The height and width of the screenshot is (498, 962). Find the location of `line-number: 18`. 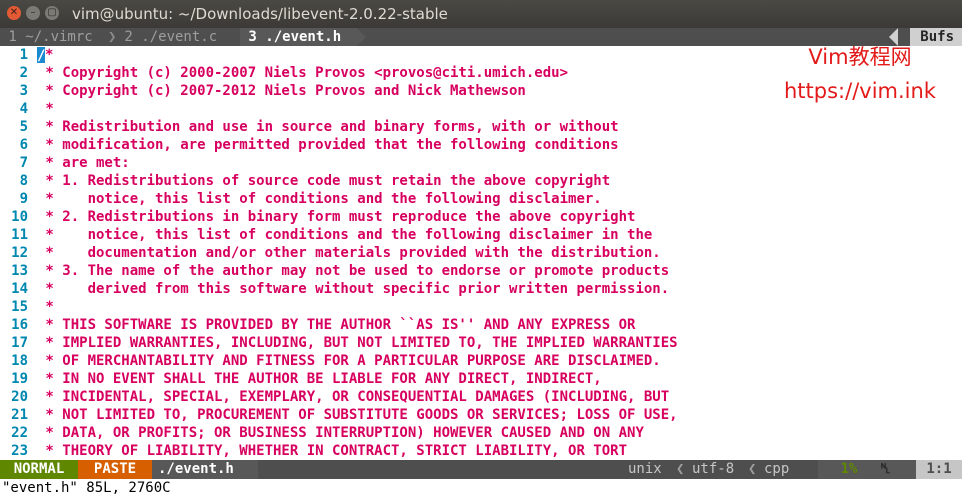

line-number: 18 is located at coordinates (19, 361).